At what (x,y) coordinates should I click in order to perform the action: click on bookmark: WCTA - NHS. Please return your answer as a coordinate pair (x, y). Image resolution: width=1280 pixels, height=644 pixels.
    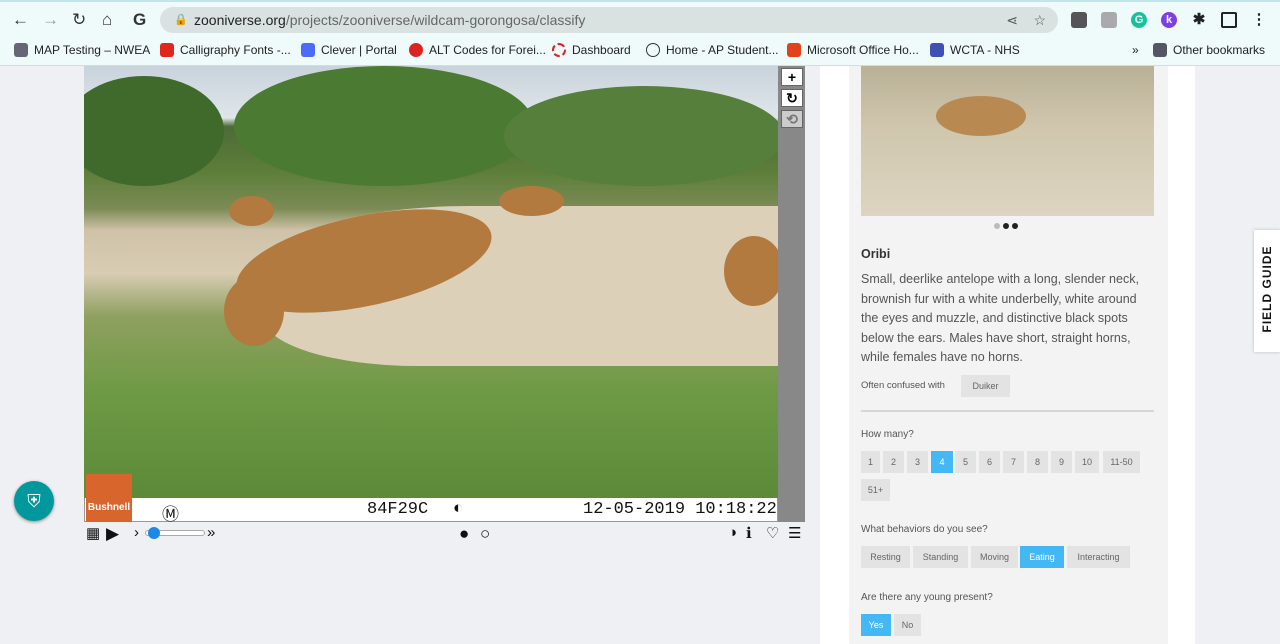
    Looking at the image, I should click on (975, 50).